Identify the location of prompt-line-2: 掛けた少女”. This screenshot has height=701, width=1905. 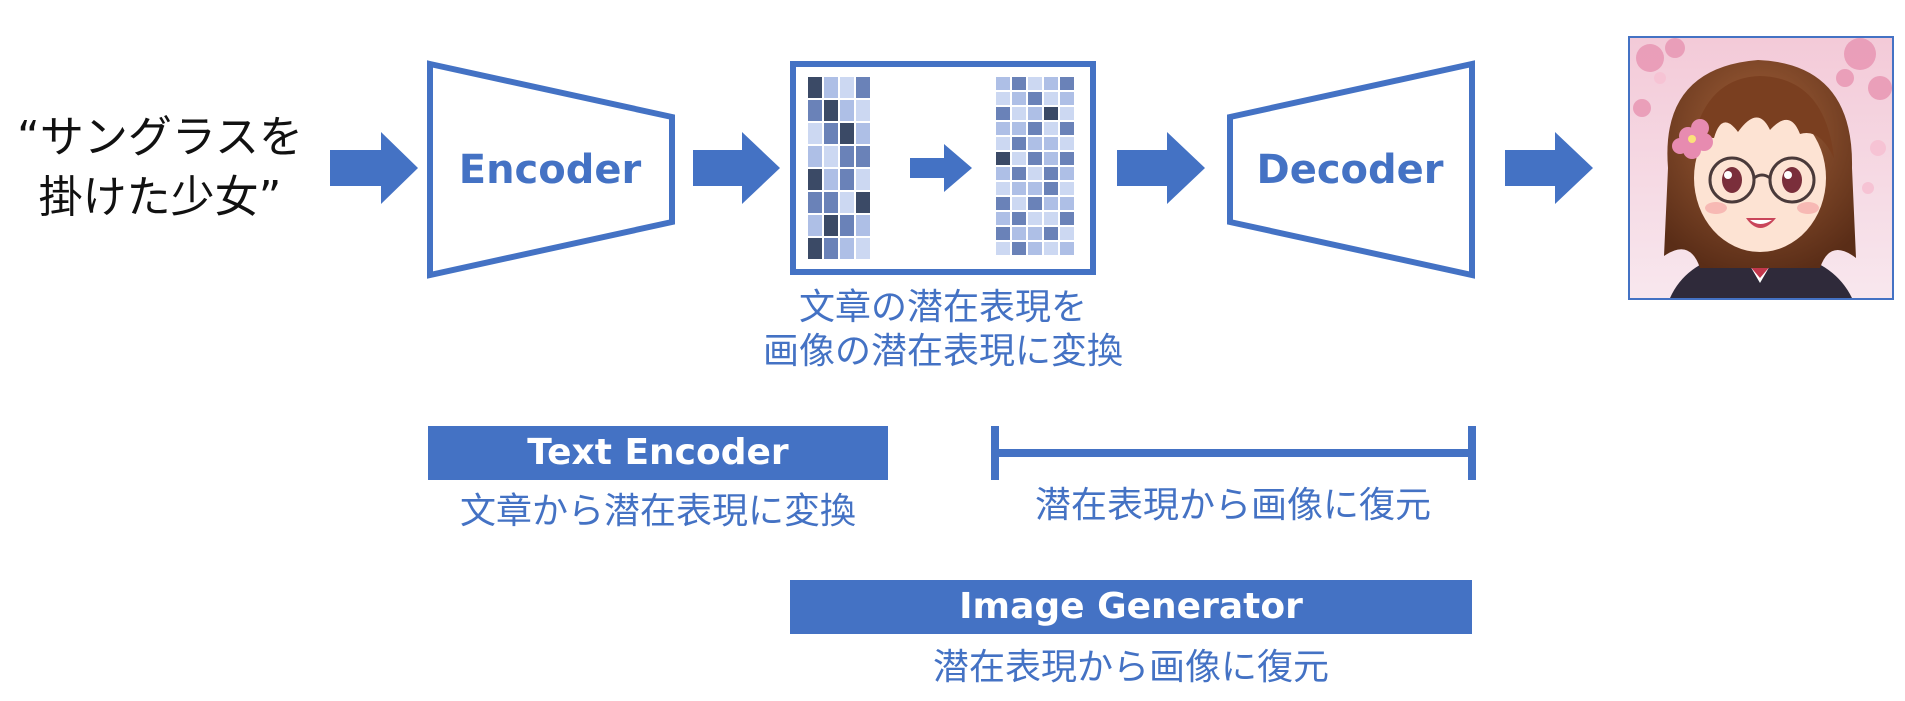
(160, 197).